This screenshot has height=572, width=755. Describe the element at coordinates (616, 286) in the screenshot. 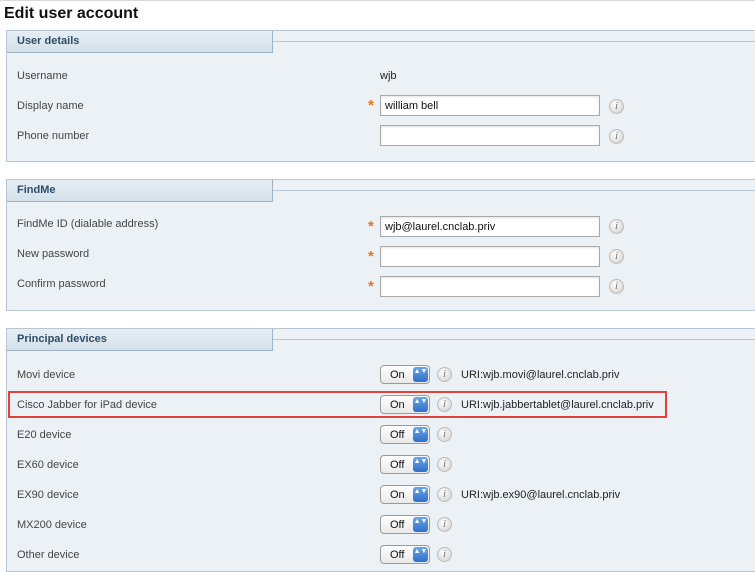

I see `confirm-password-info-icon: i` at that location.